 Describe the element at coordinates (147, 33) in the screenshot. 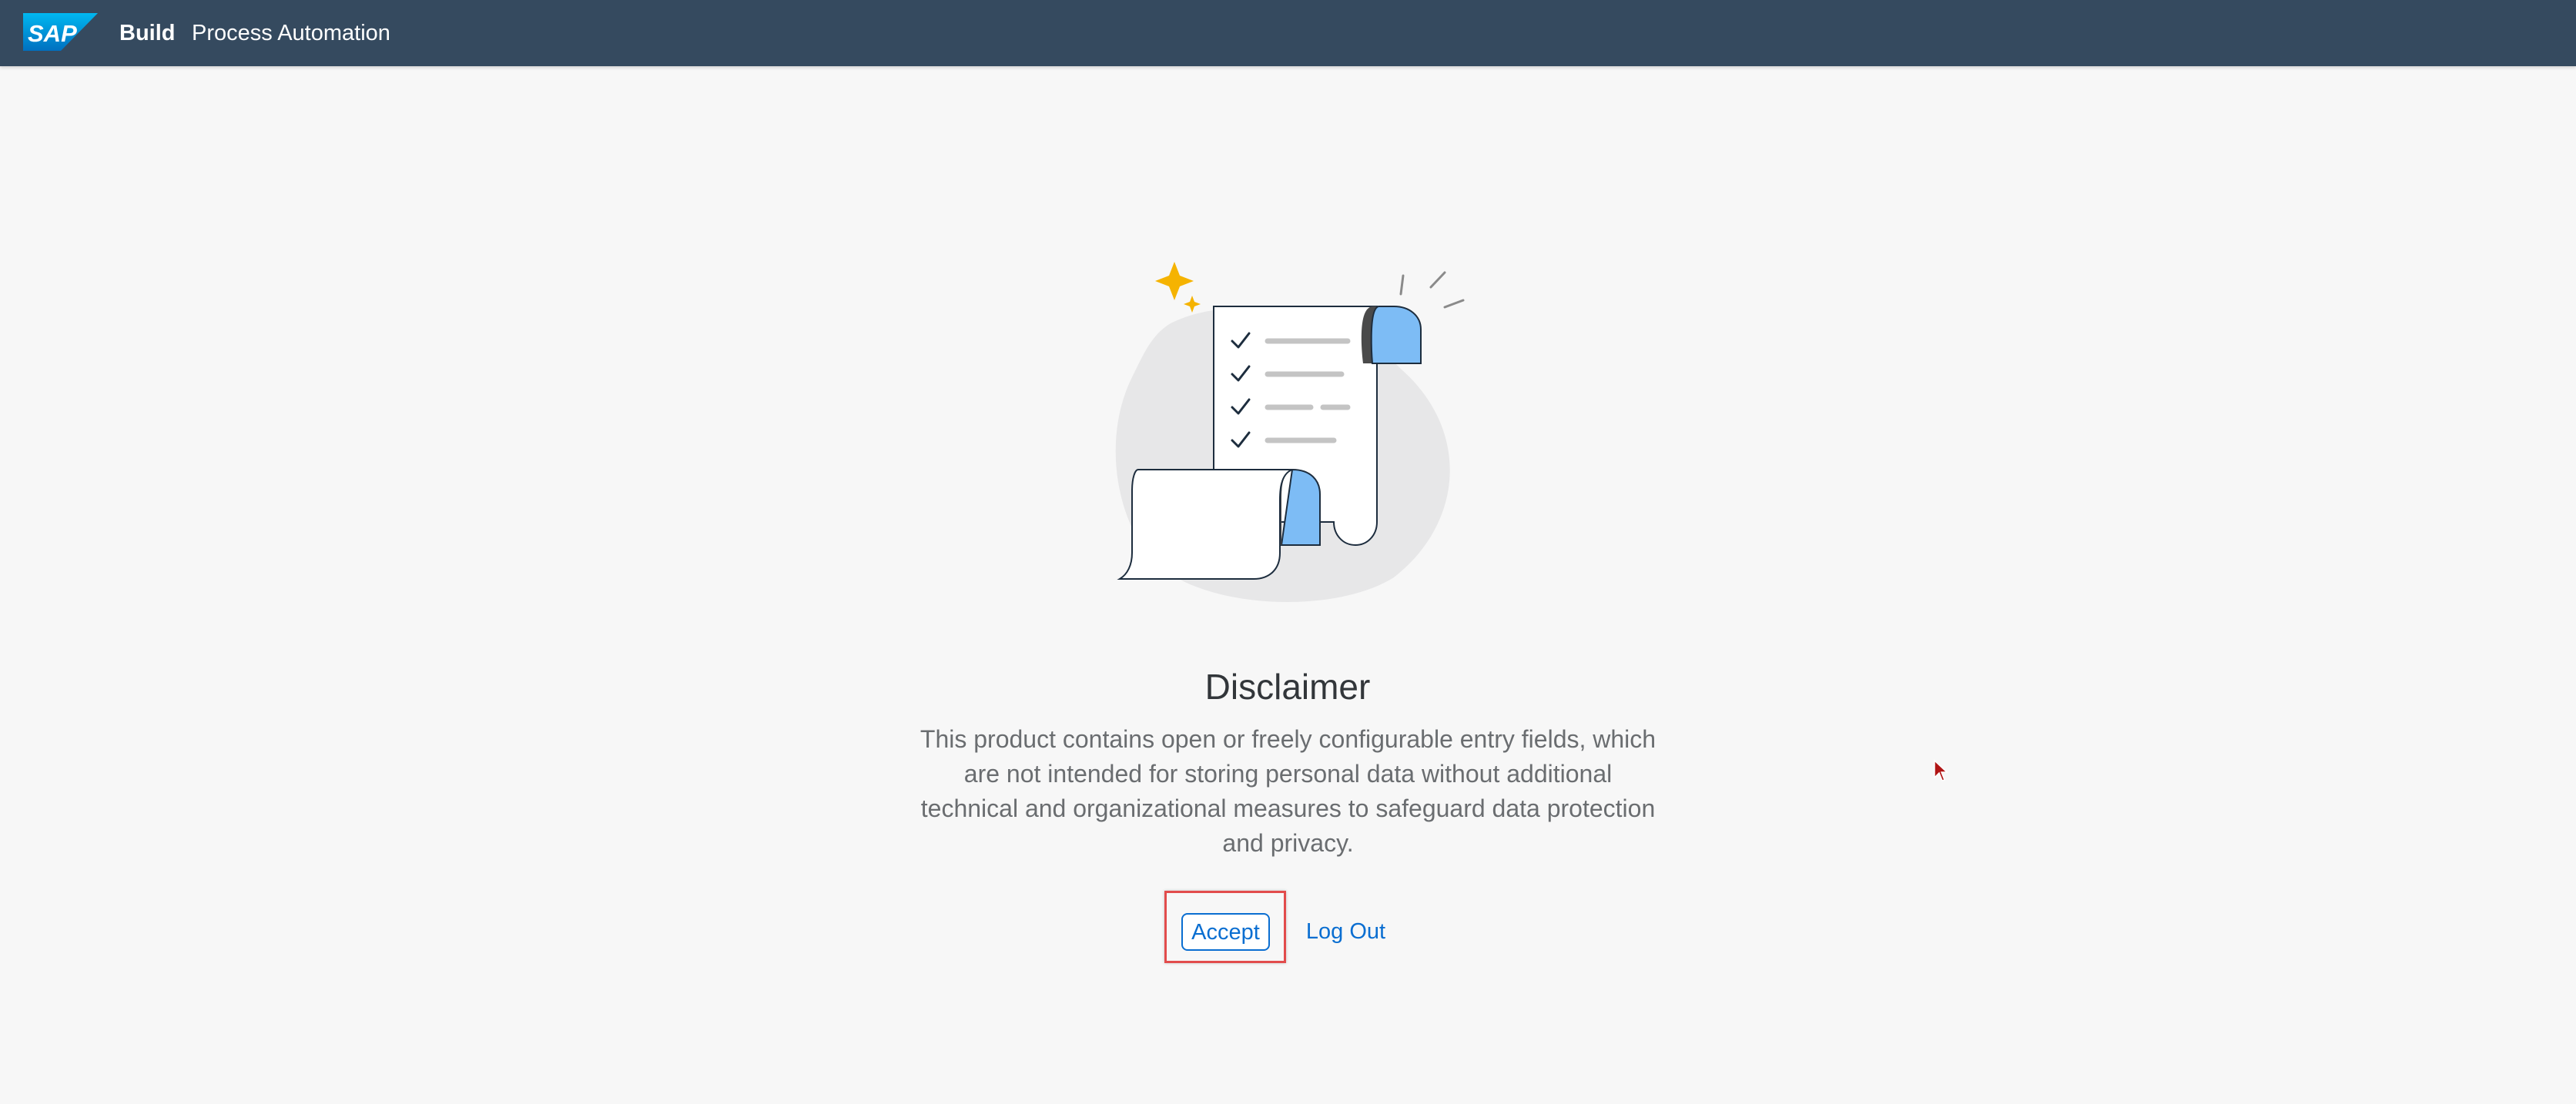

I see `product-brand: Build` at that location.